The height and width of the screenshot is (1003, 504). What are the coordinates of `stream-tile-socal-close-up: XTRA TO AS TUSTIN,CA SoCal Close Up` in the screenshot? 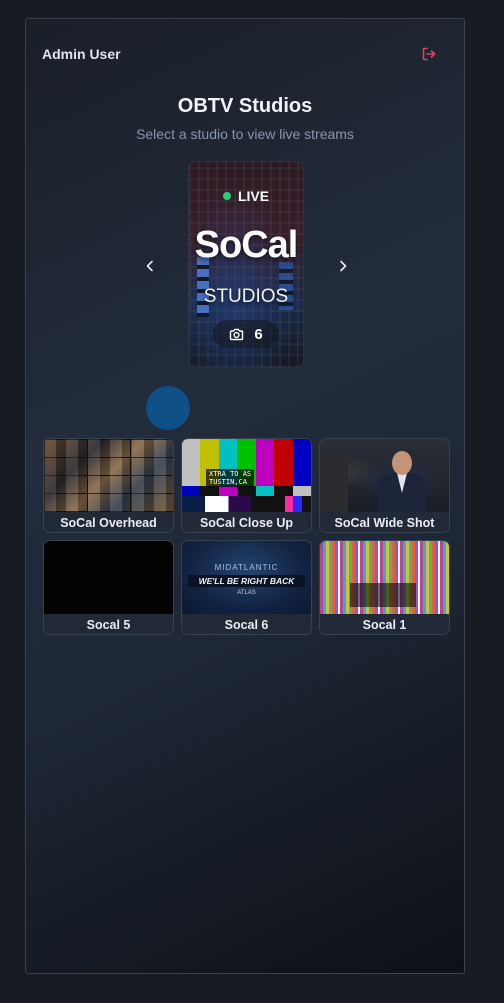 It's located at (246, 485).